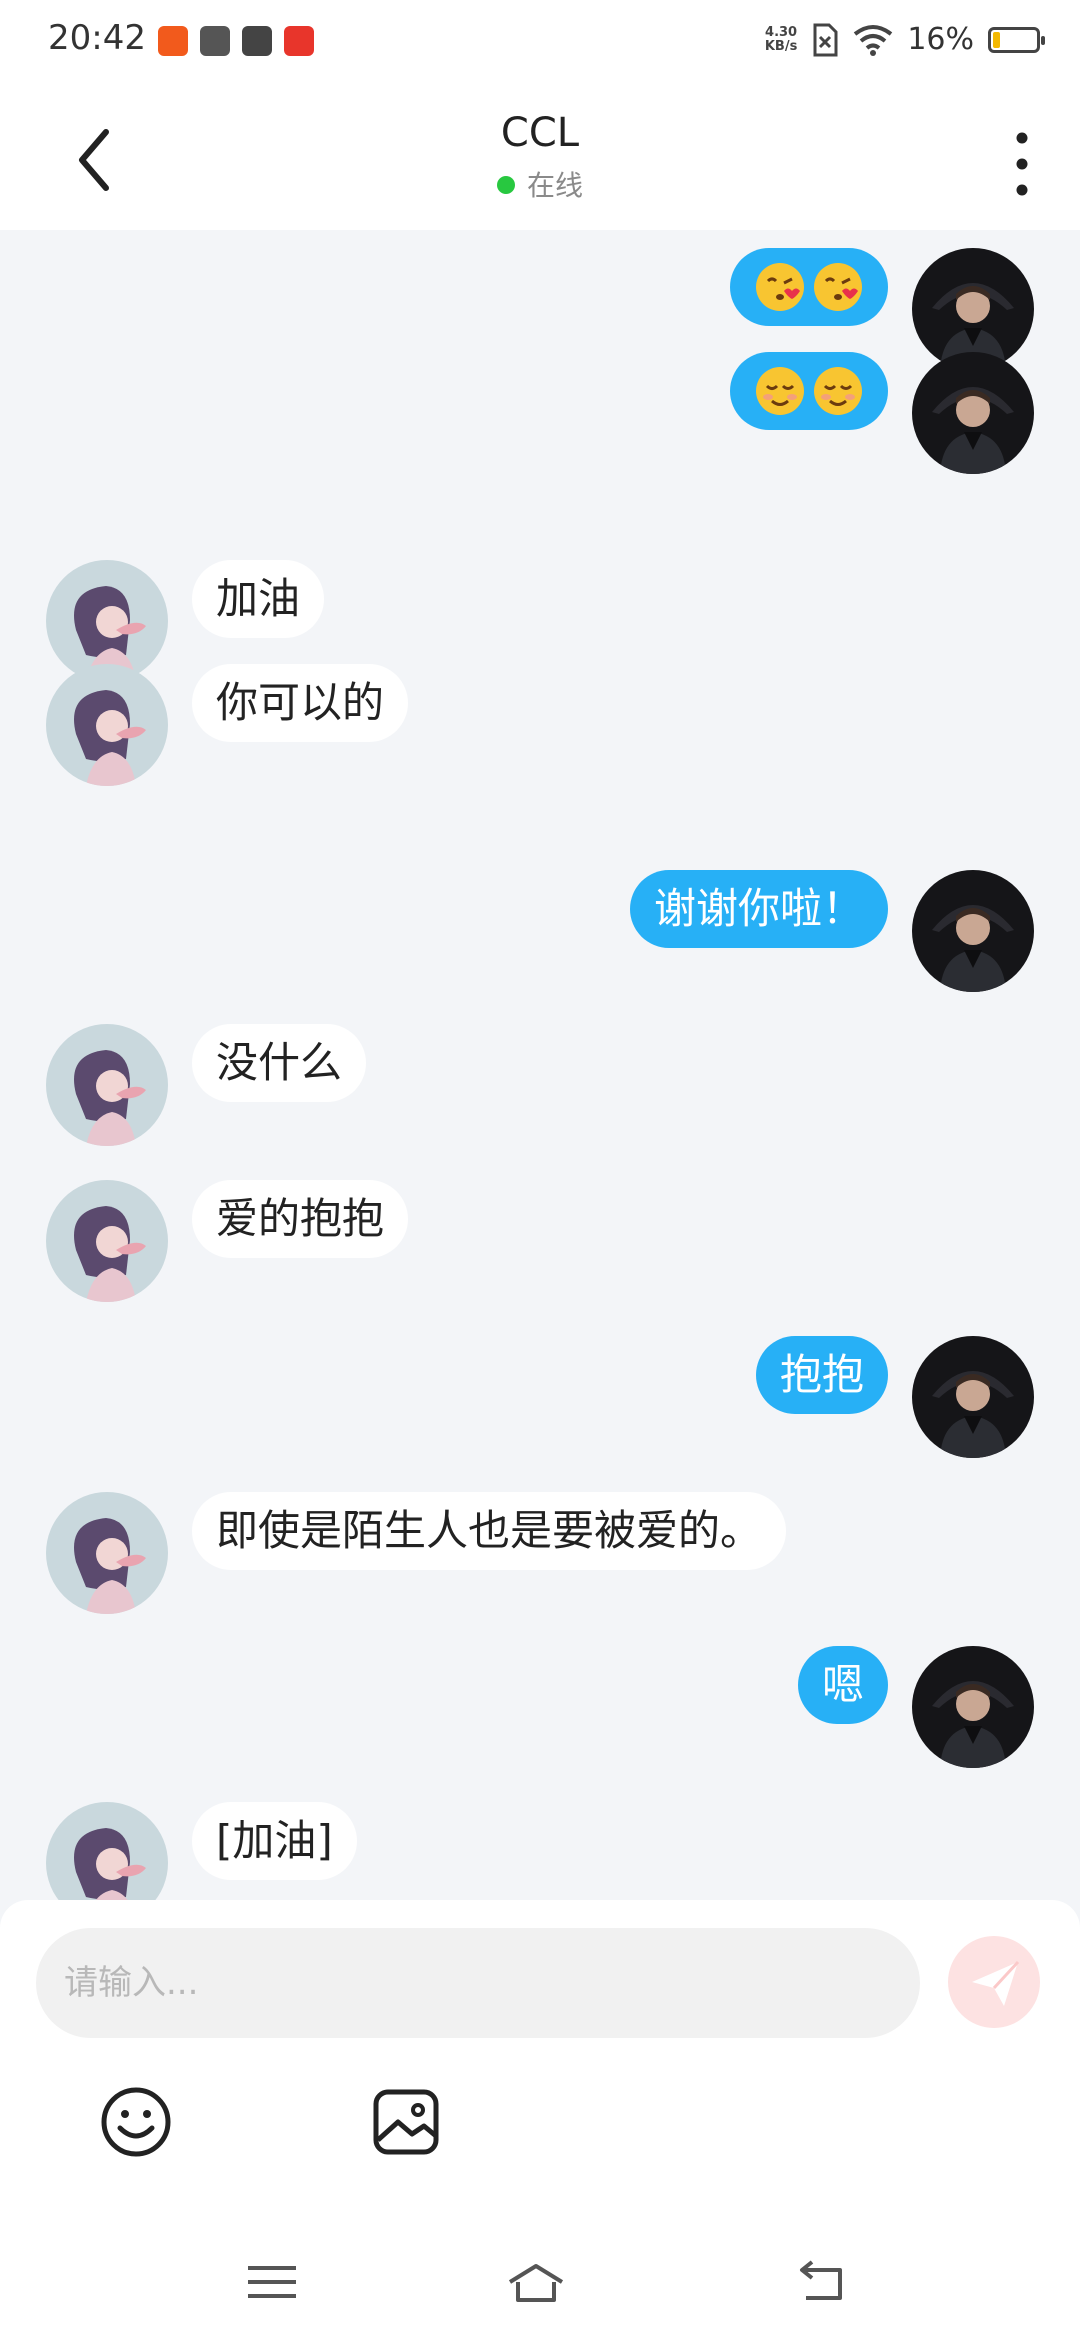 The height and width of the screenshot is (2340, 1080). Describe the element at coordinates (540, 729) in the screenshot. I see `message-received: 你可以的` at that location.